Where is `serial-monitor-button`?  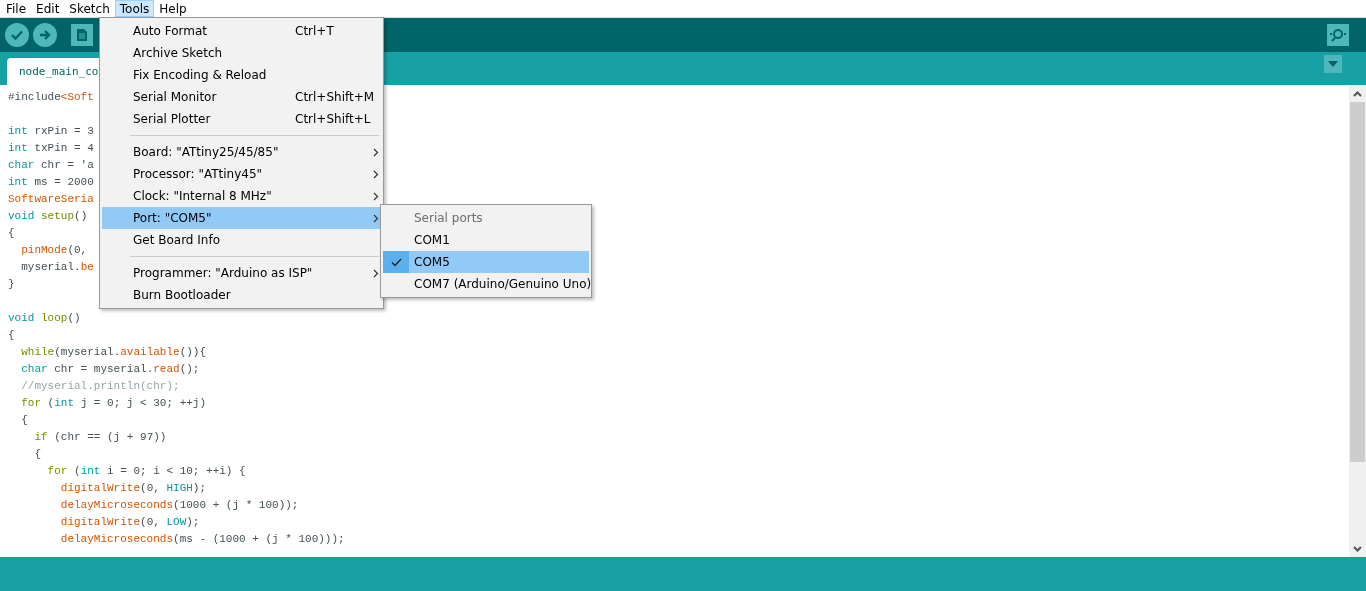
serial-monitor-button is located at coordinates (1338, 35).